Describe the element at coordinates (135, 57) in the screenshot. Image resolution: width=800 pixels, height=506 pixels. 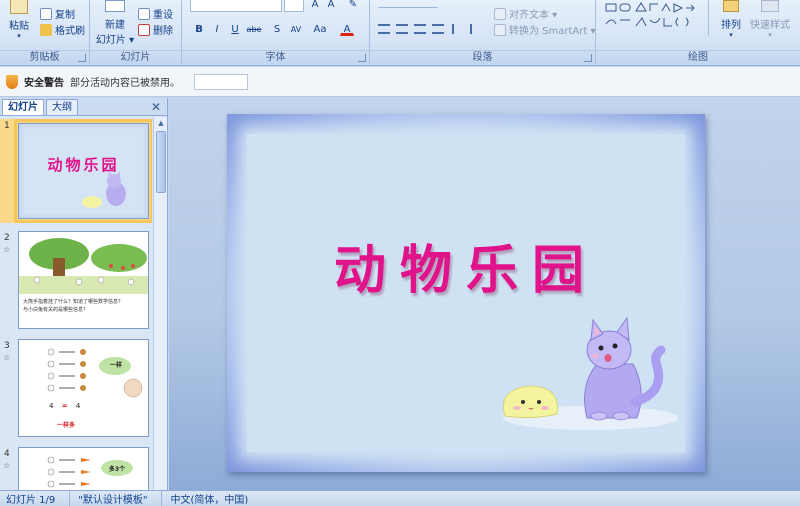
I see `slides-group-label: 幻灯片` at that location.